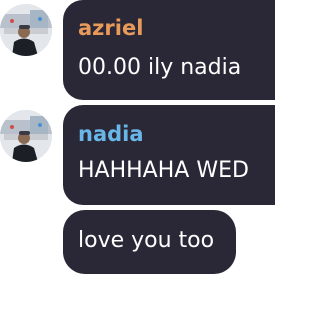  Describe the element at coordinates (111, 134) in the screenshot. I see `message-author: nadia` at that location.